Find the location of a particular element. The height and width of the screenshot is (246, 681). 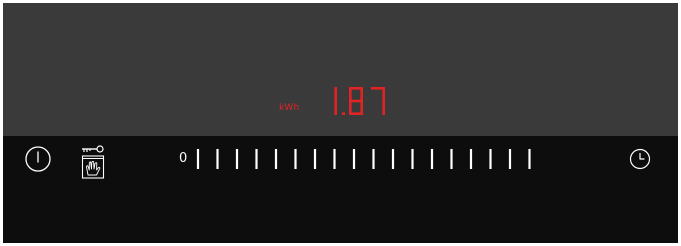

power-icon is located at coordinates (38, 159).